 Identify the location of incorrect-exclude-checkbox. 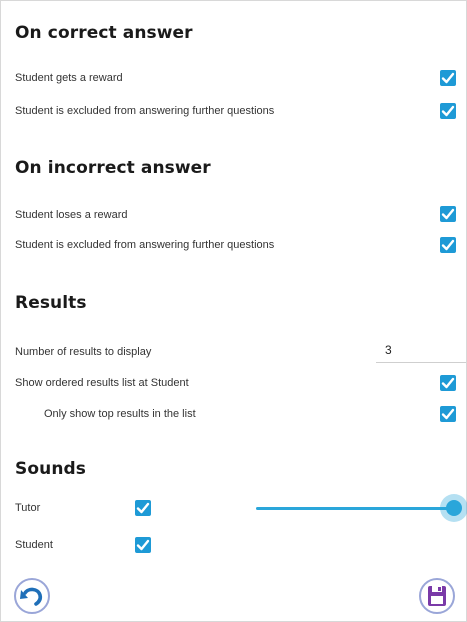
(448, 245).